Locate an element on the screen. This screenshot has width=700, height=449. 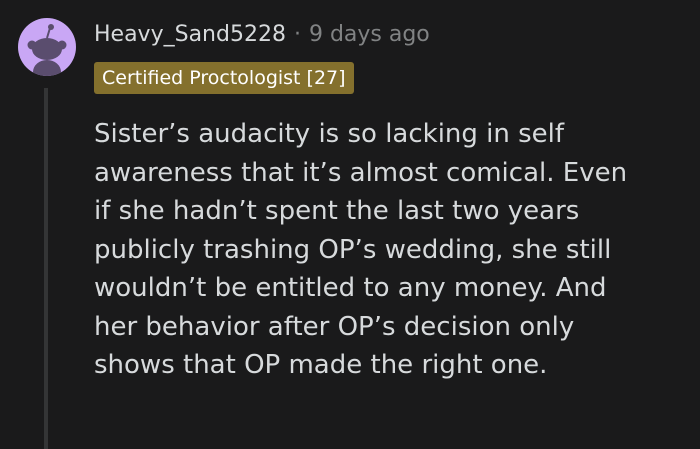
avatar is located at coordinates (47, 47).